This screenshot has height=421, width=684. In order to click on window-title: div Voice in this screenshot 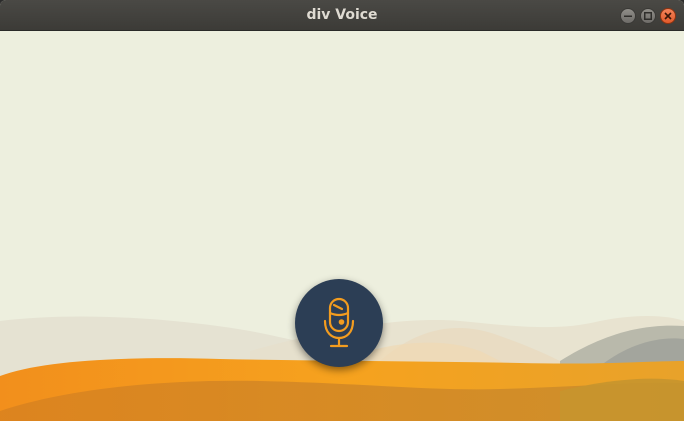, I will do `click(342, 15)`.